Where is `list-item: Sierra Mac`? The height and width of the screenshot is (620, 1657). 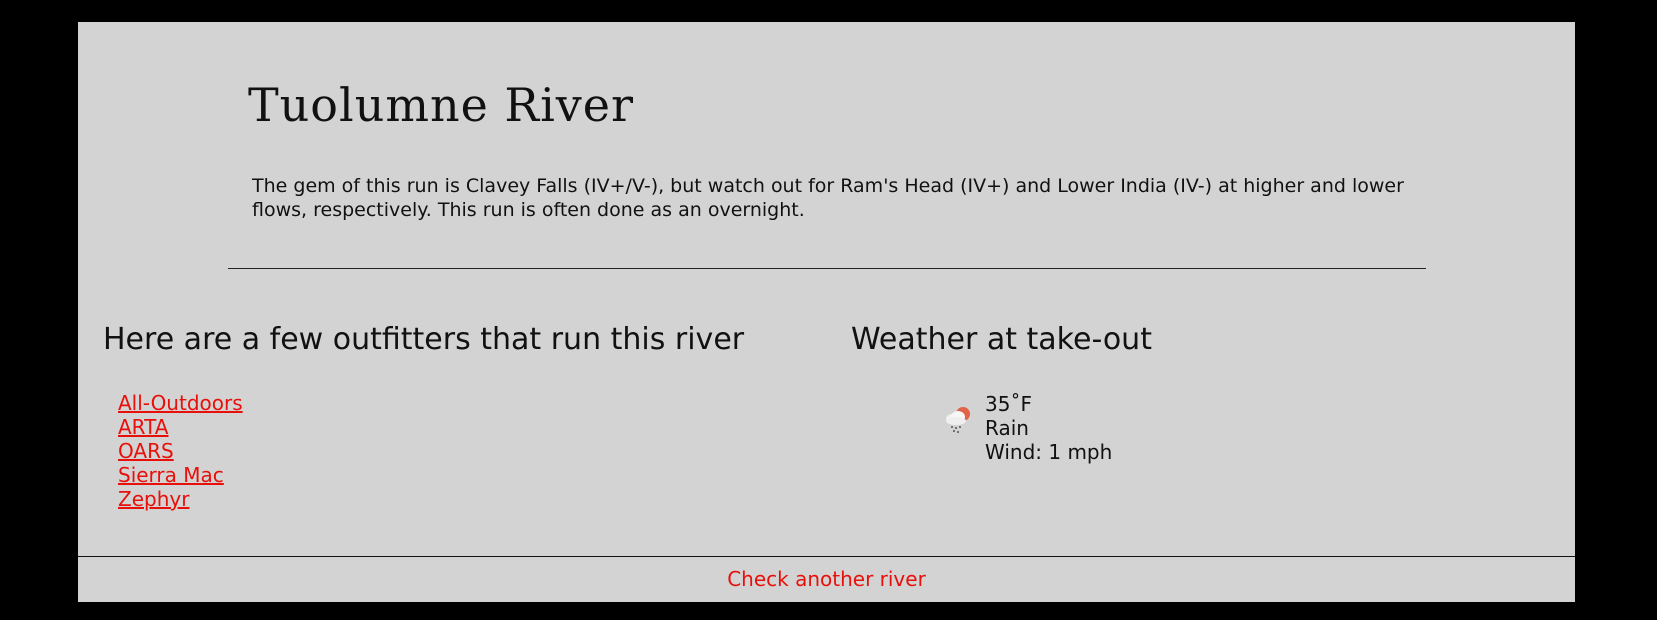 list-item: Sierra Mac is located at coordinates (180, 475).